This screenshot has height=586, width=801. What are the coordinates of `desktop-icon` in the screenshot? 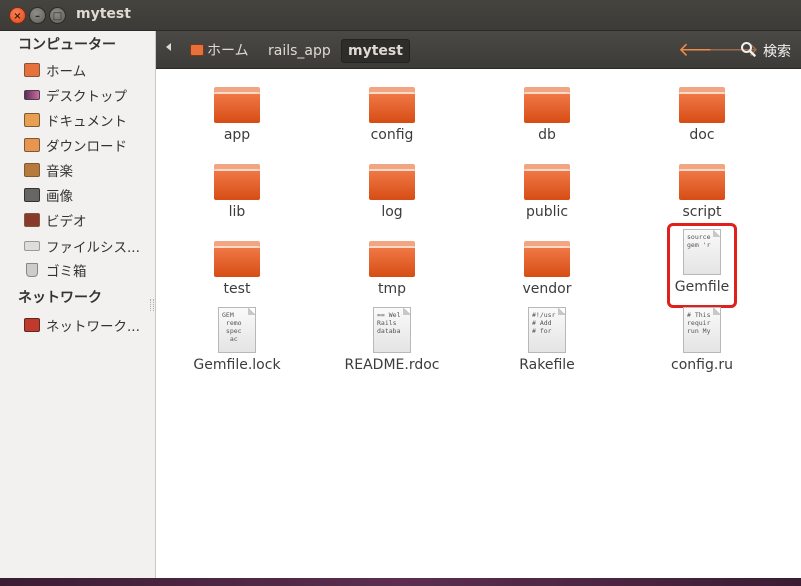 It's located at (32, 95).